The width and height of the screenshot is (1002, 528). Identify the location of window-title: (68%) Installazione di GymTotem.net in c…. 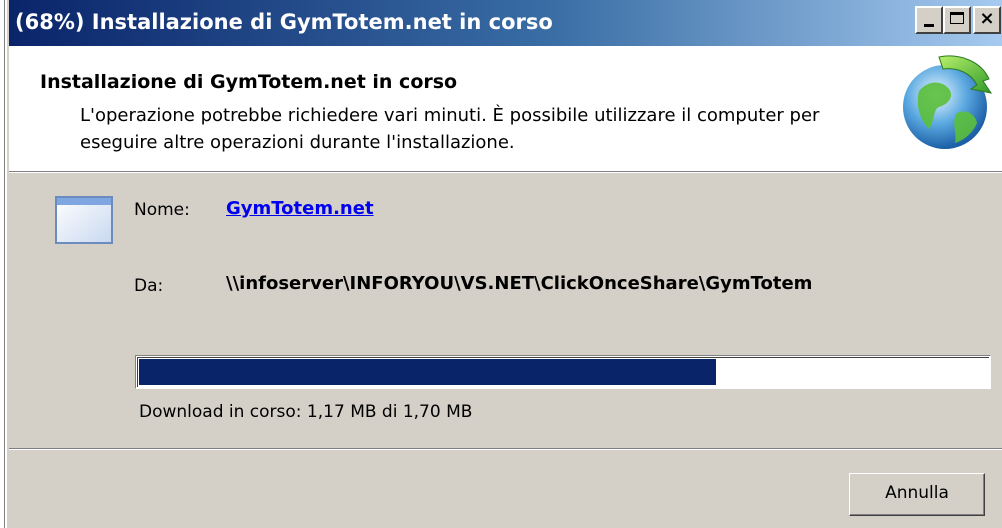
(284, 22).